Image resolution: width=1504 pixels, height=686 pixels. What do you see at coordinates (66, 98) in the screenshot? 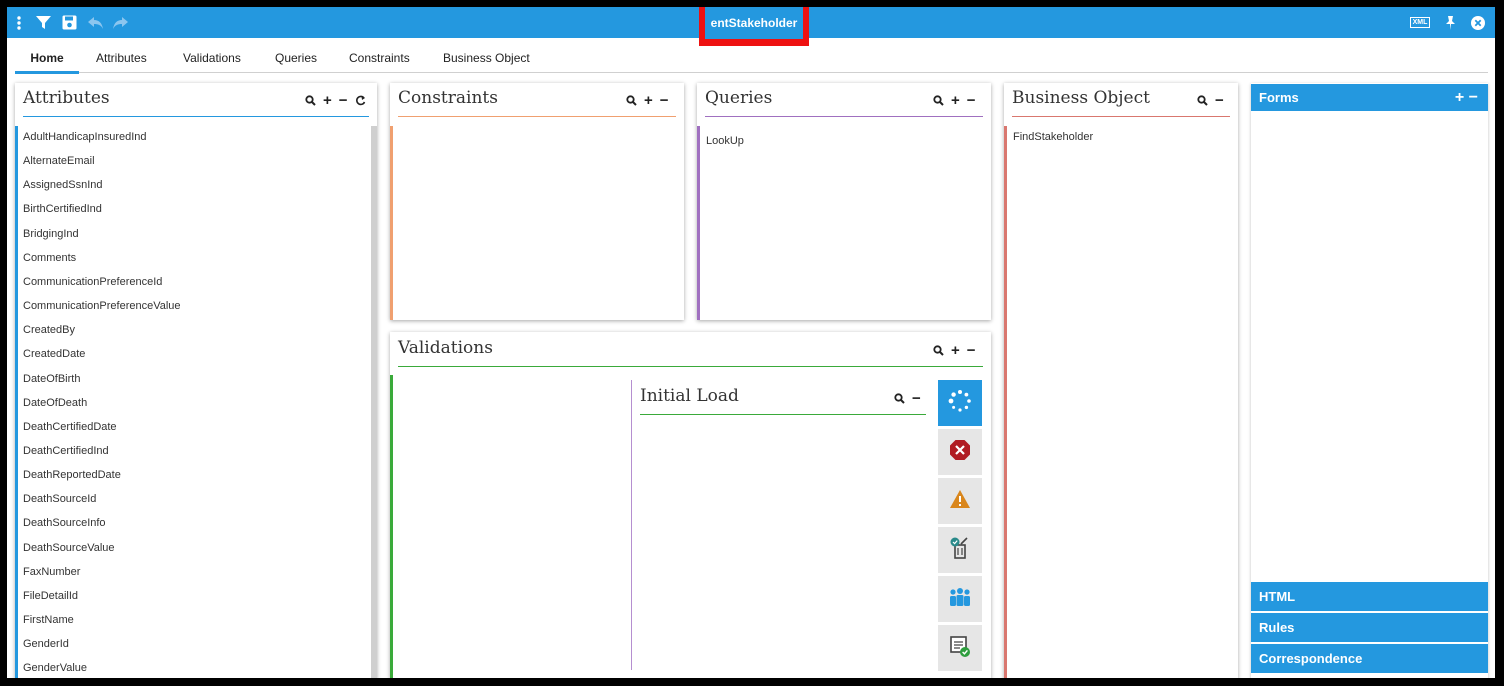
I see `attributes-title: Attributes` at bounding box center [66, 98].